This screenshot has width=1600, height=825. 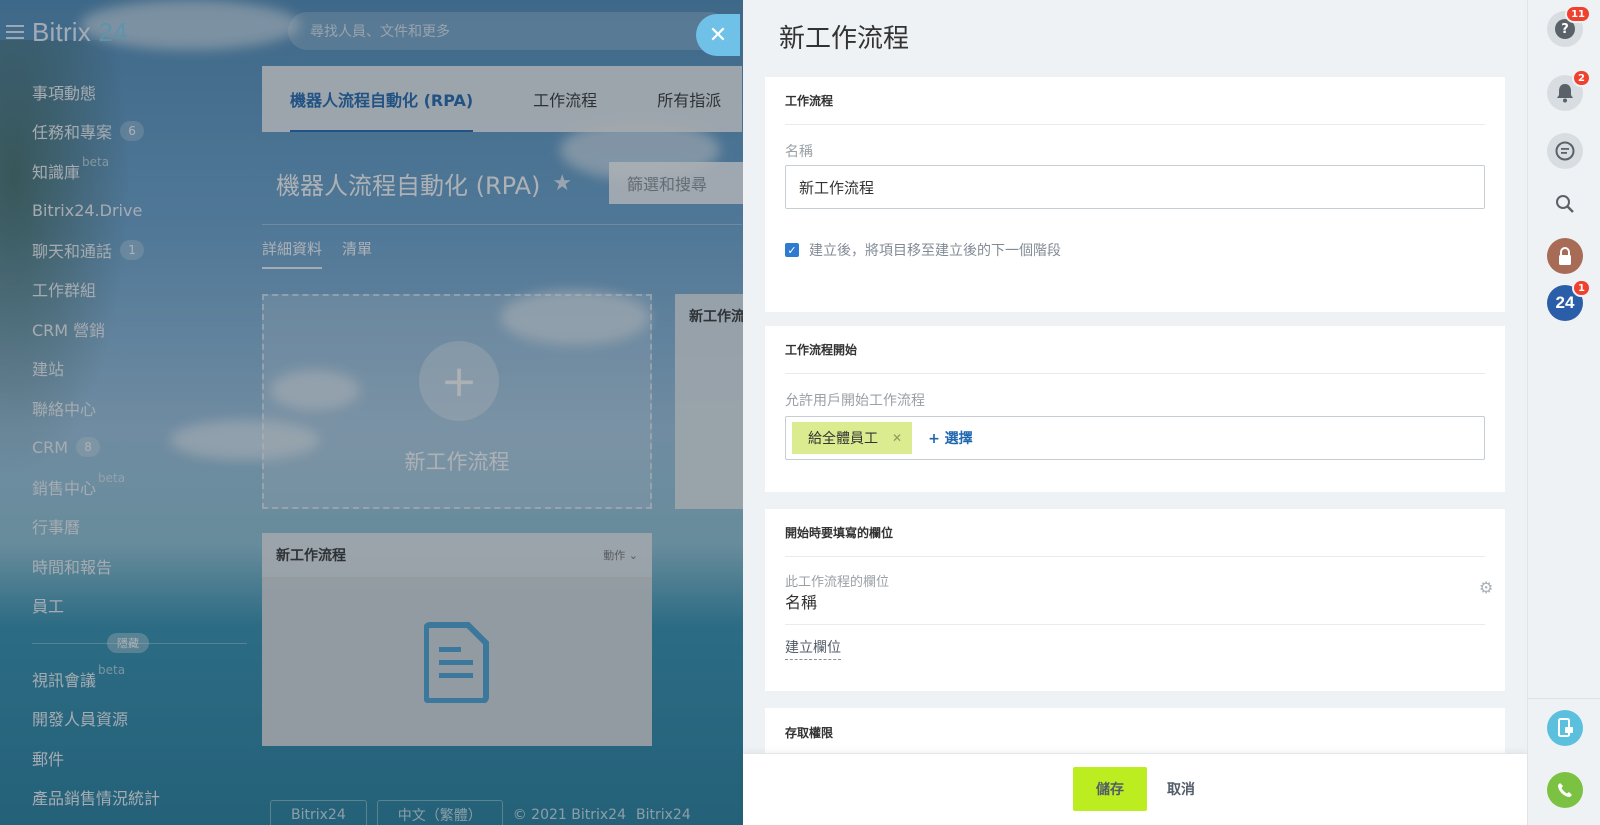 I want to click on chat-icon, so click(x=1565, y=151).